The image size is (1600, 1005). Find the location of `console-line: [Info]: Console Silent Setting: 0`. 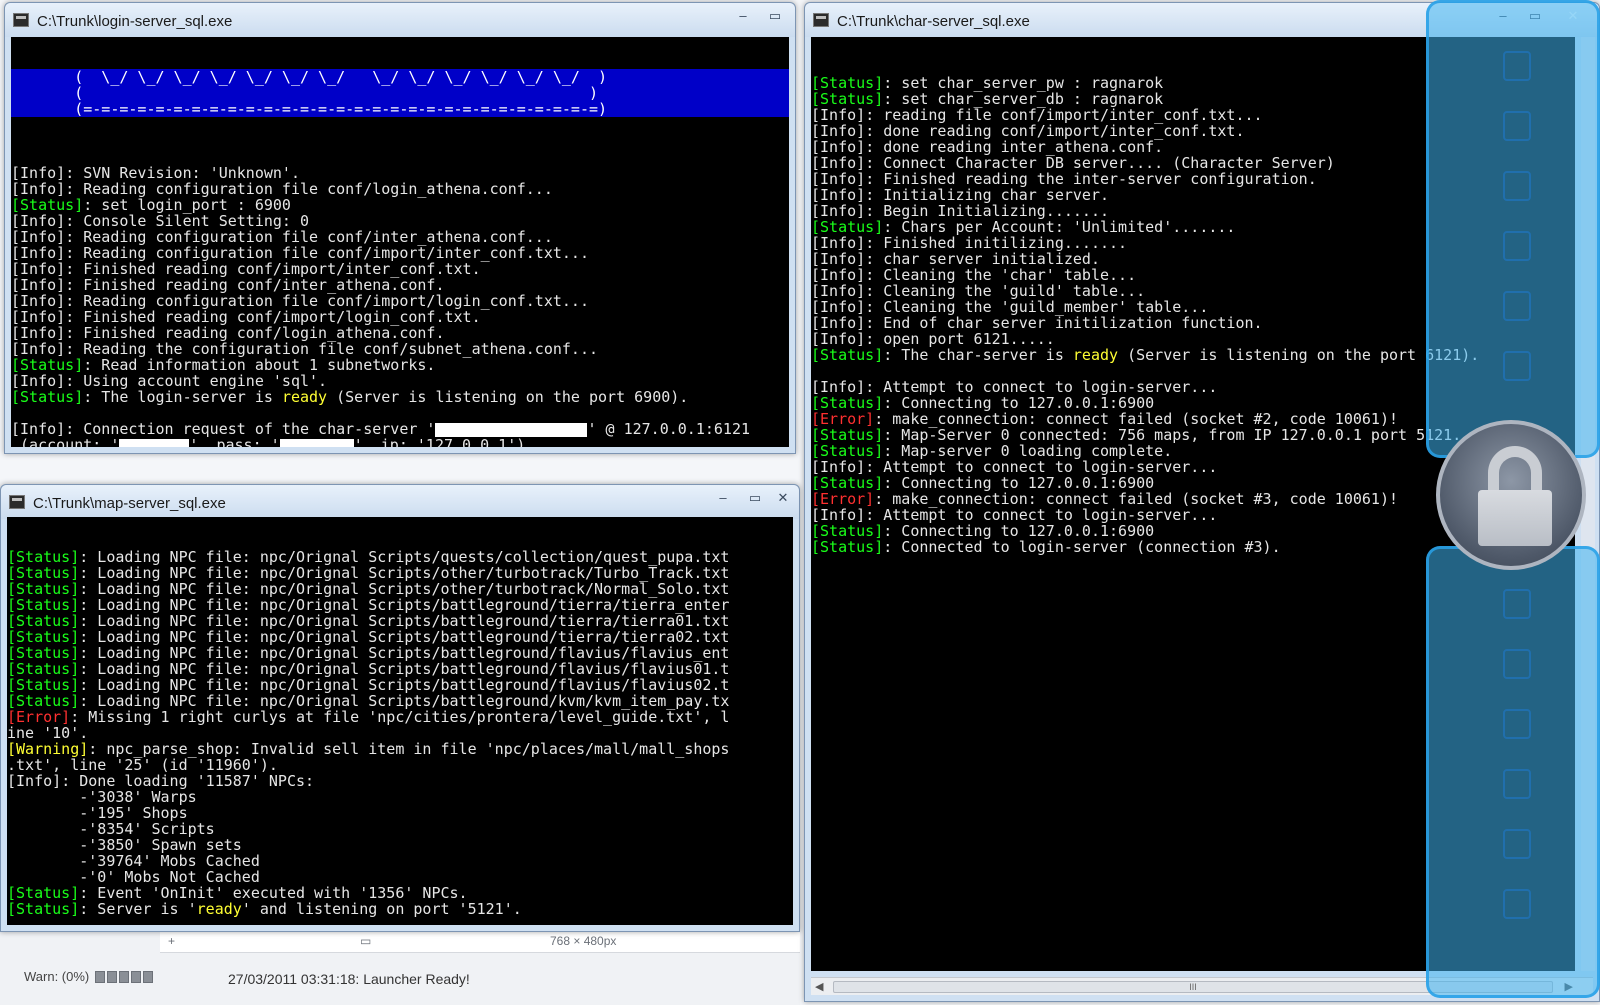

console-line: [Info]: Console Silent Setting: 0 is located at coordinates (400, 221).